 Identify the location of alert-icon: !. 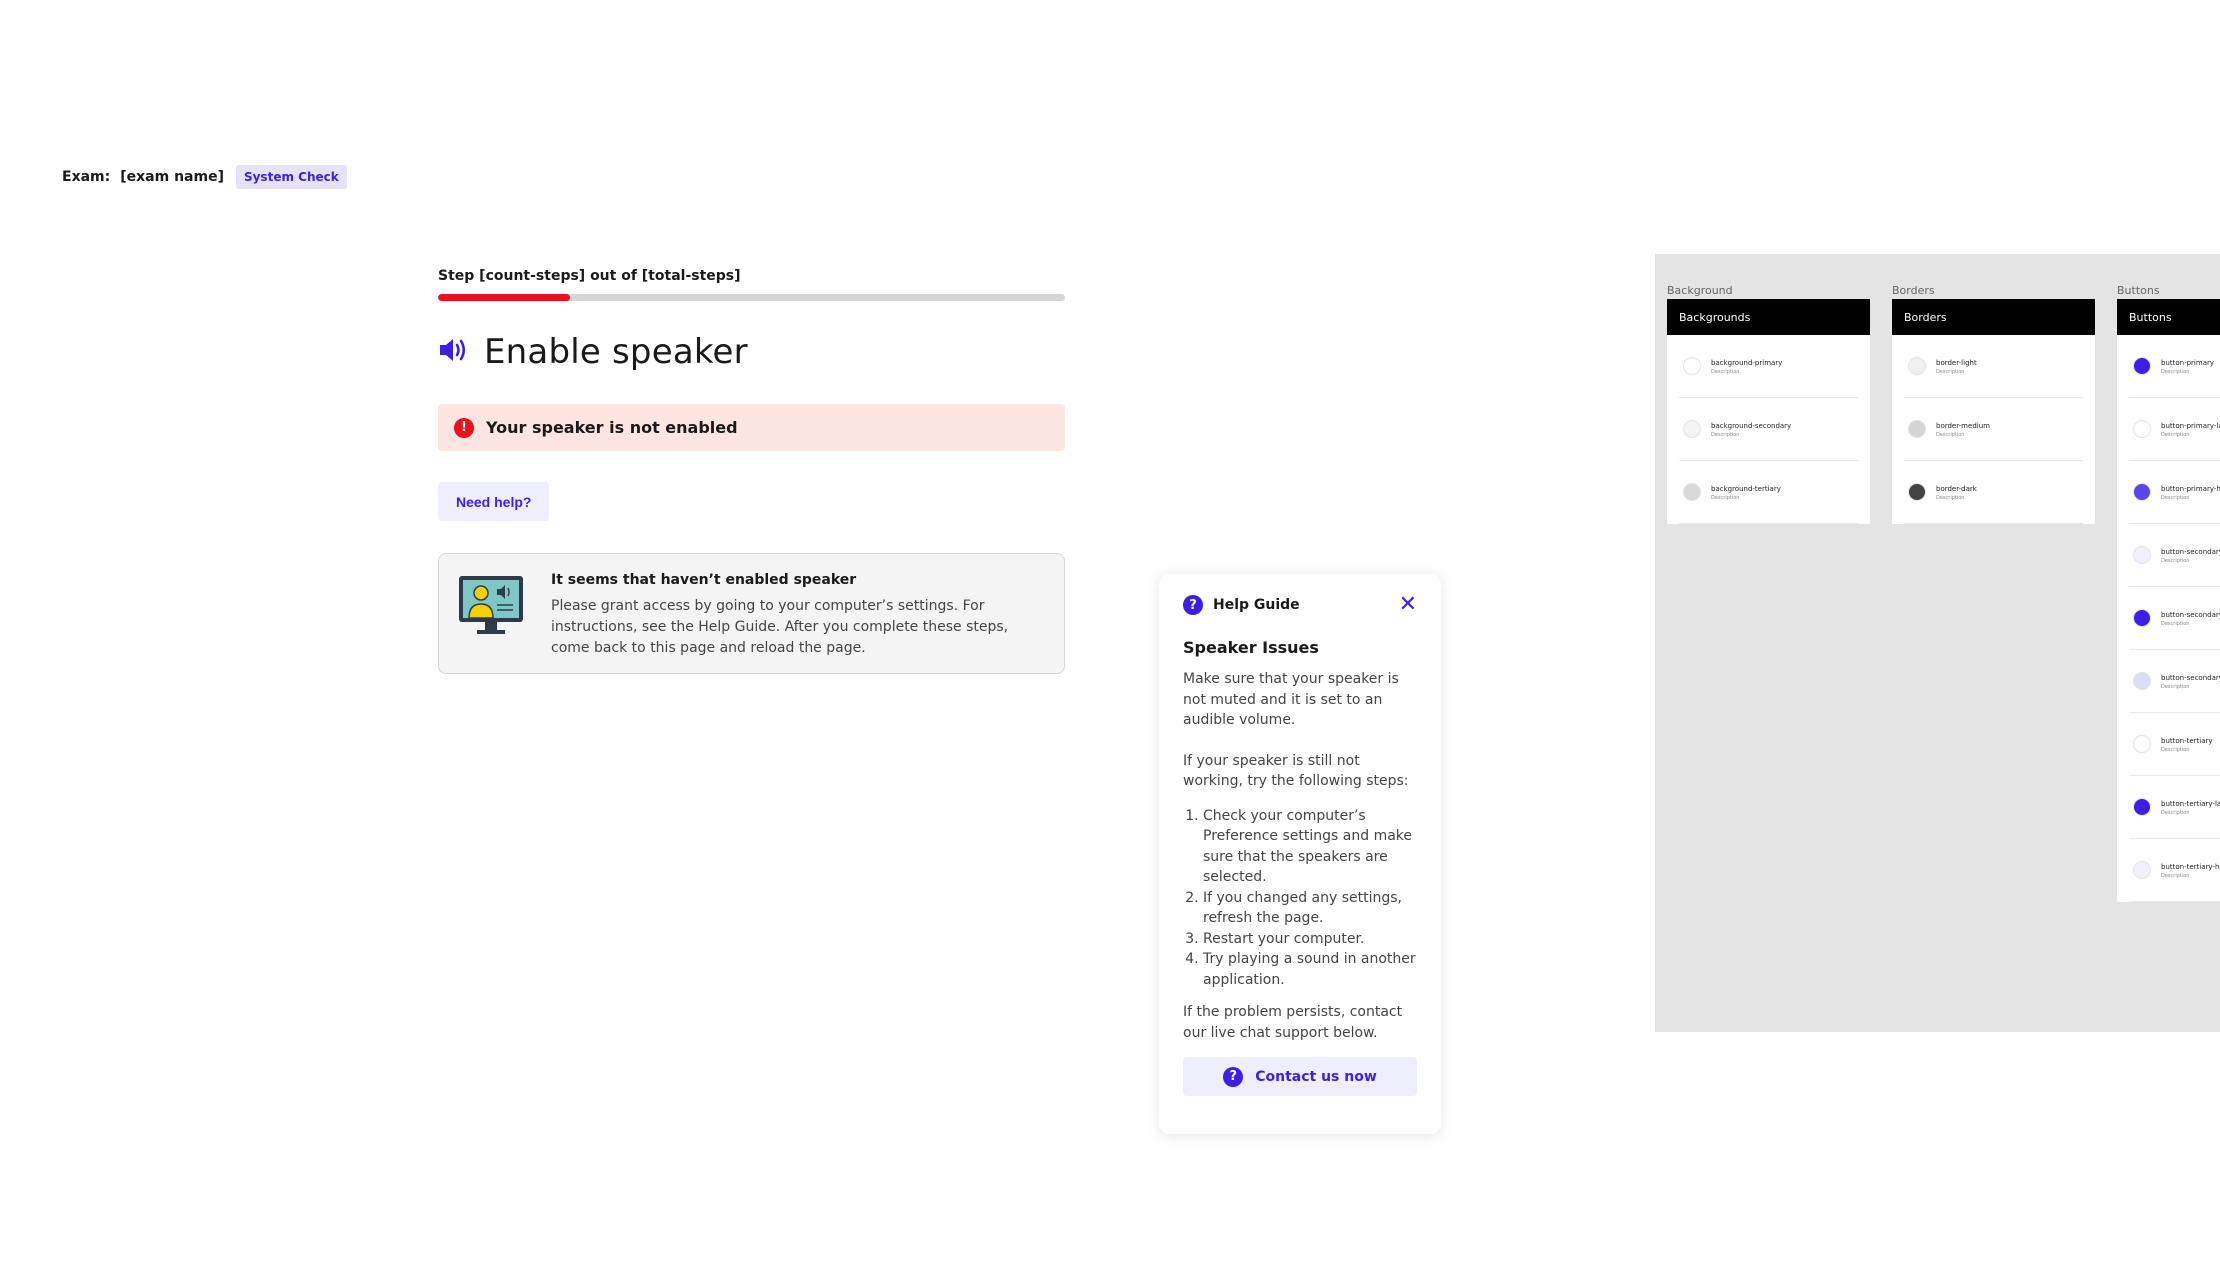
(464, 427).